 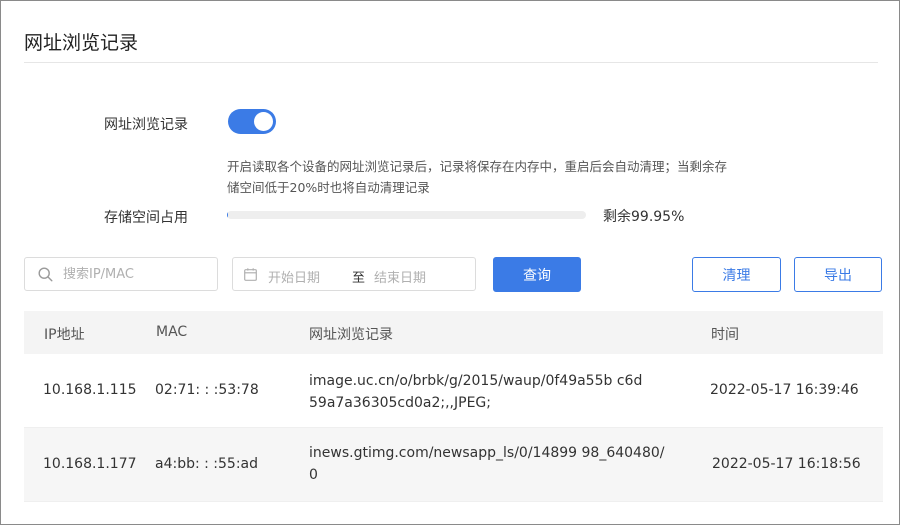 What do you see at coordinates (400, 403) in the screenshot?
I see `url-line: 59a7a36305cd0a2;,,JPEG;` at bounding box center [400, 403].